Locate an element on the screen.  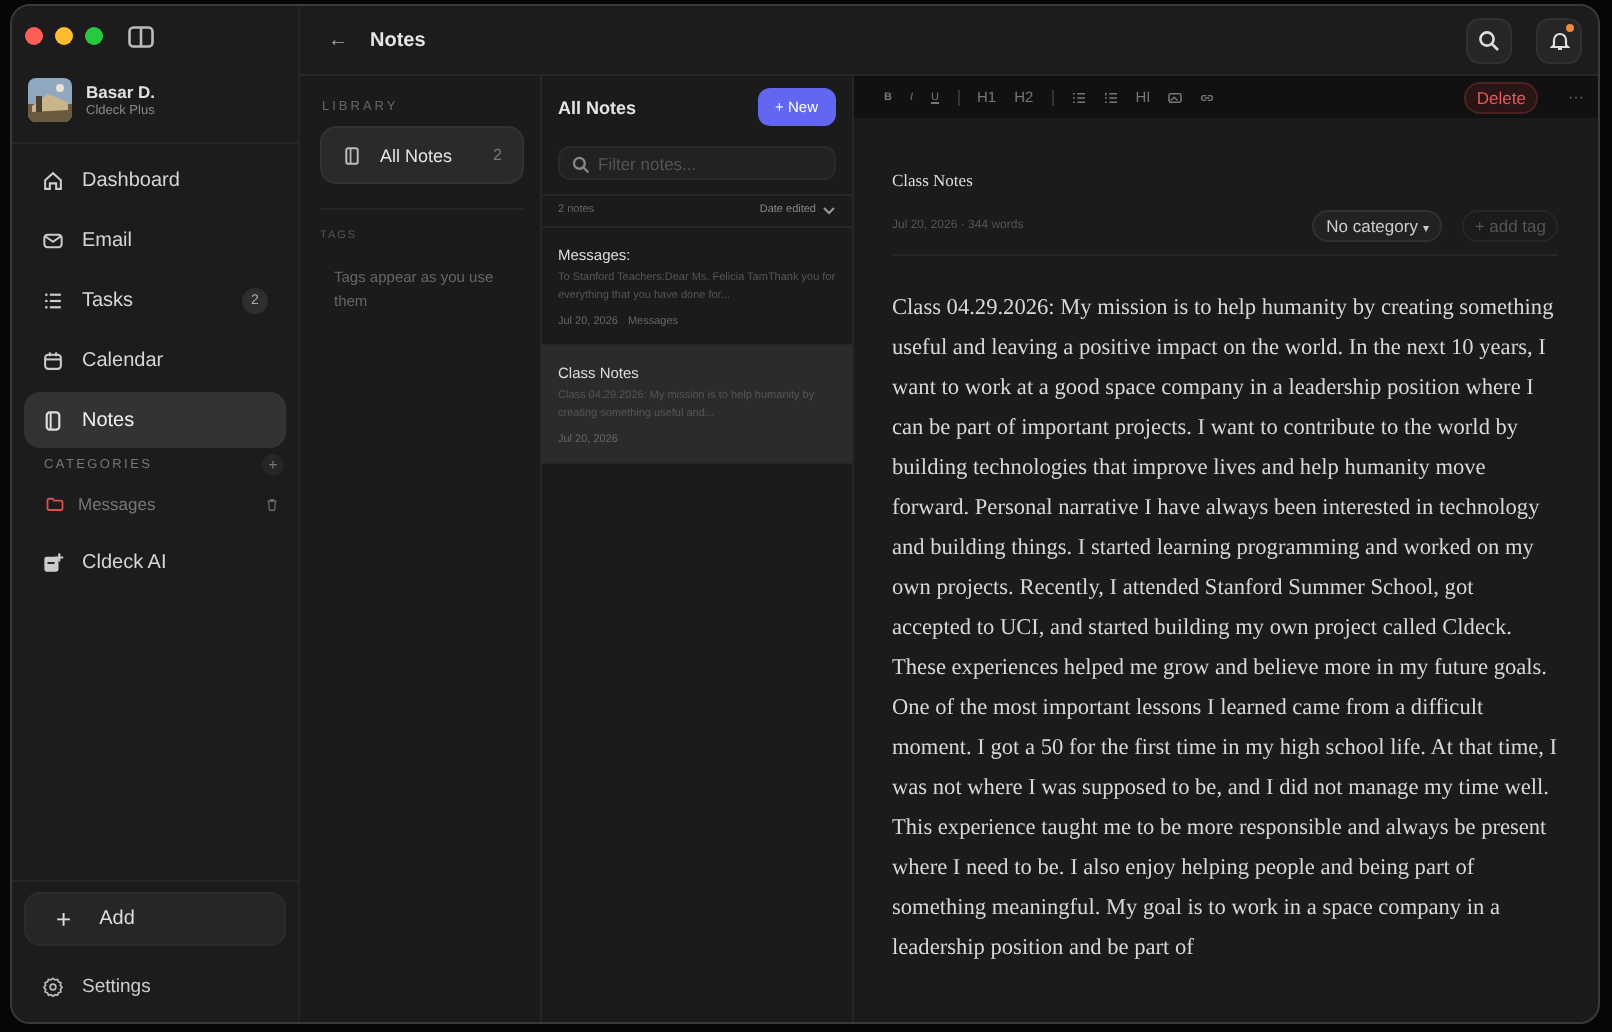
link-icon is located at coordinates (1207, 97).